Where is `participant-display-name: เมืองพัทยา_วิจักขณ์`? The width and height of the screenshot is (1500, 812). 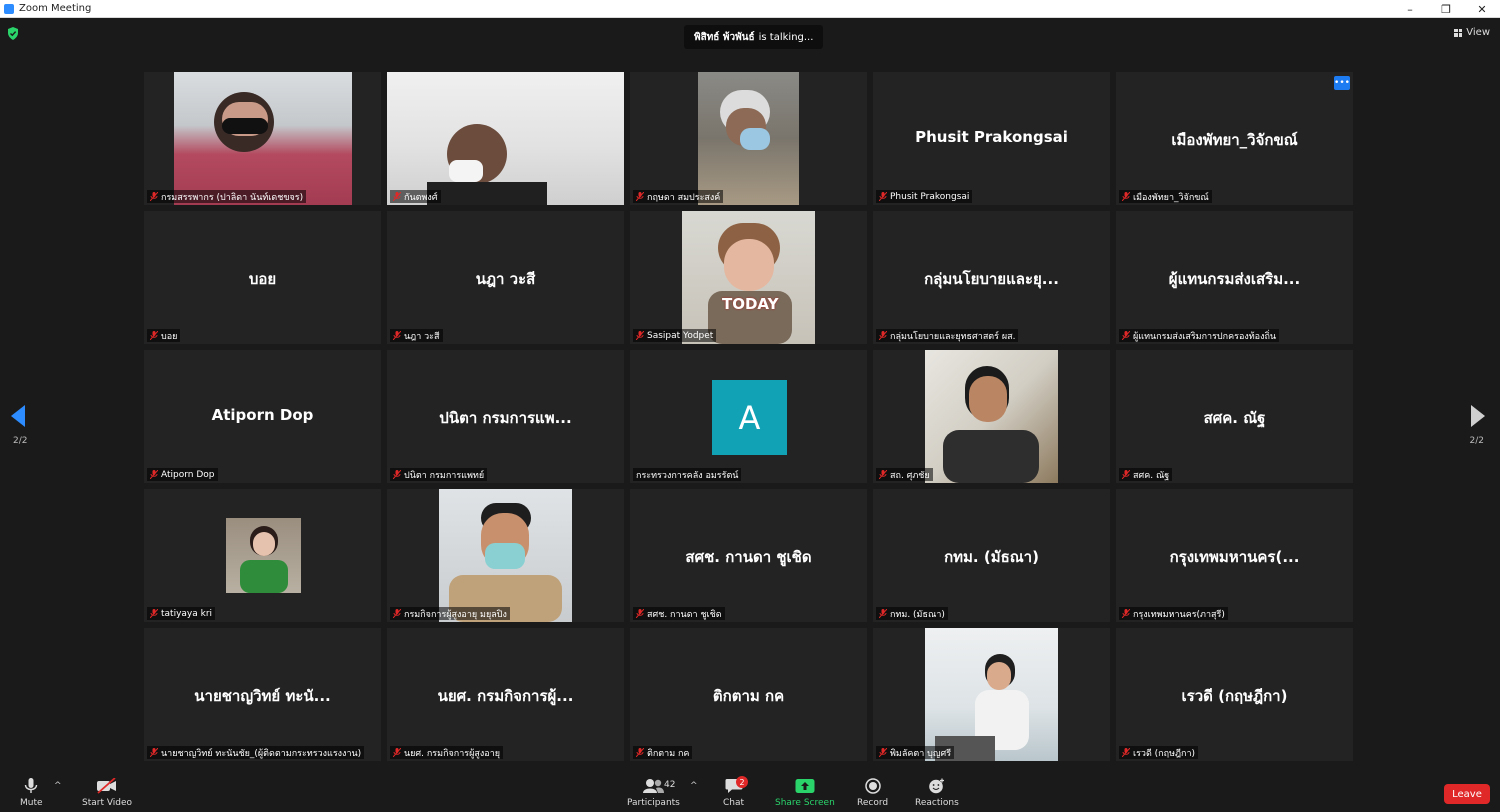 participant-display-name: เมืองพัทยา_วิจักขณ์ is located at coordinates (1234, 140).